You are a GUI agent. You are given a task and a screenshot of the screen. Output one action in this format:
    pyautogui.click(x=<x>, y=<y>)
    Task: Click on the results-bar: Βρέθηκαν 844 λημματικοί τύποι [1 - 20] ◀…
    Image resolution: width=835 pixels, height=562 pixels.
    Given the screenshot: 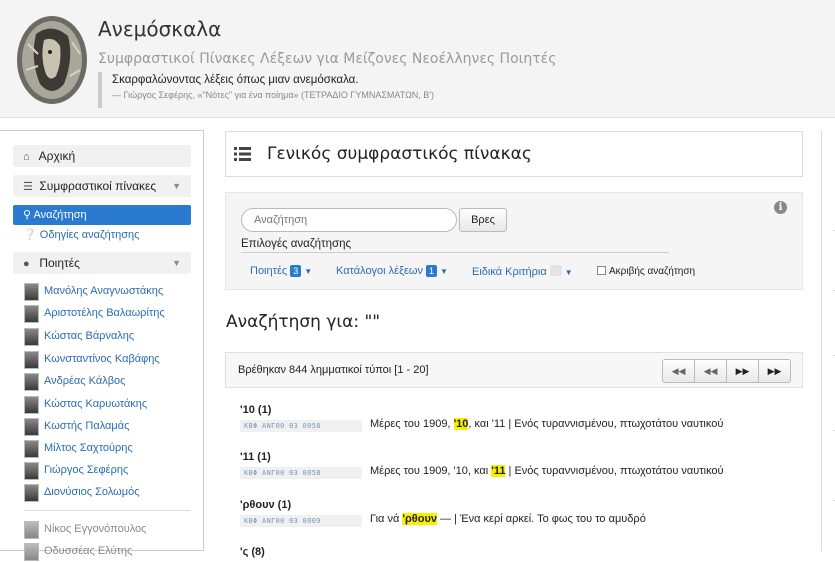 What is the action you would take?
    pyautogui.click(x=514, y=370)
    